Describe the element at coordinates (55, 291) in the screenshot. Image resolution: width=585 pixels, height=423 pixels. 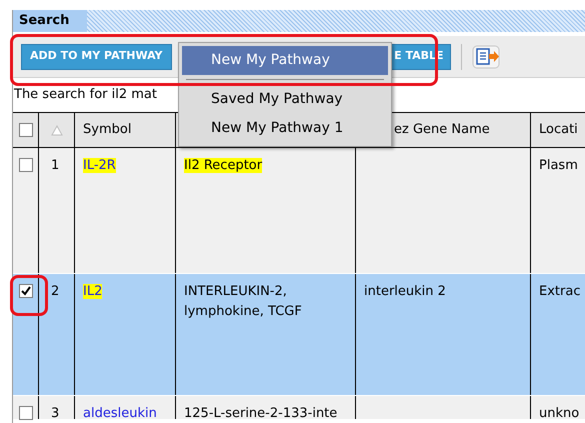
I see `row-number: 2` at that location.